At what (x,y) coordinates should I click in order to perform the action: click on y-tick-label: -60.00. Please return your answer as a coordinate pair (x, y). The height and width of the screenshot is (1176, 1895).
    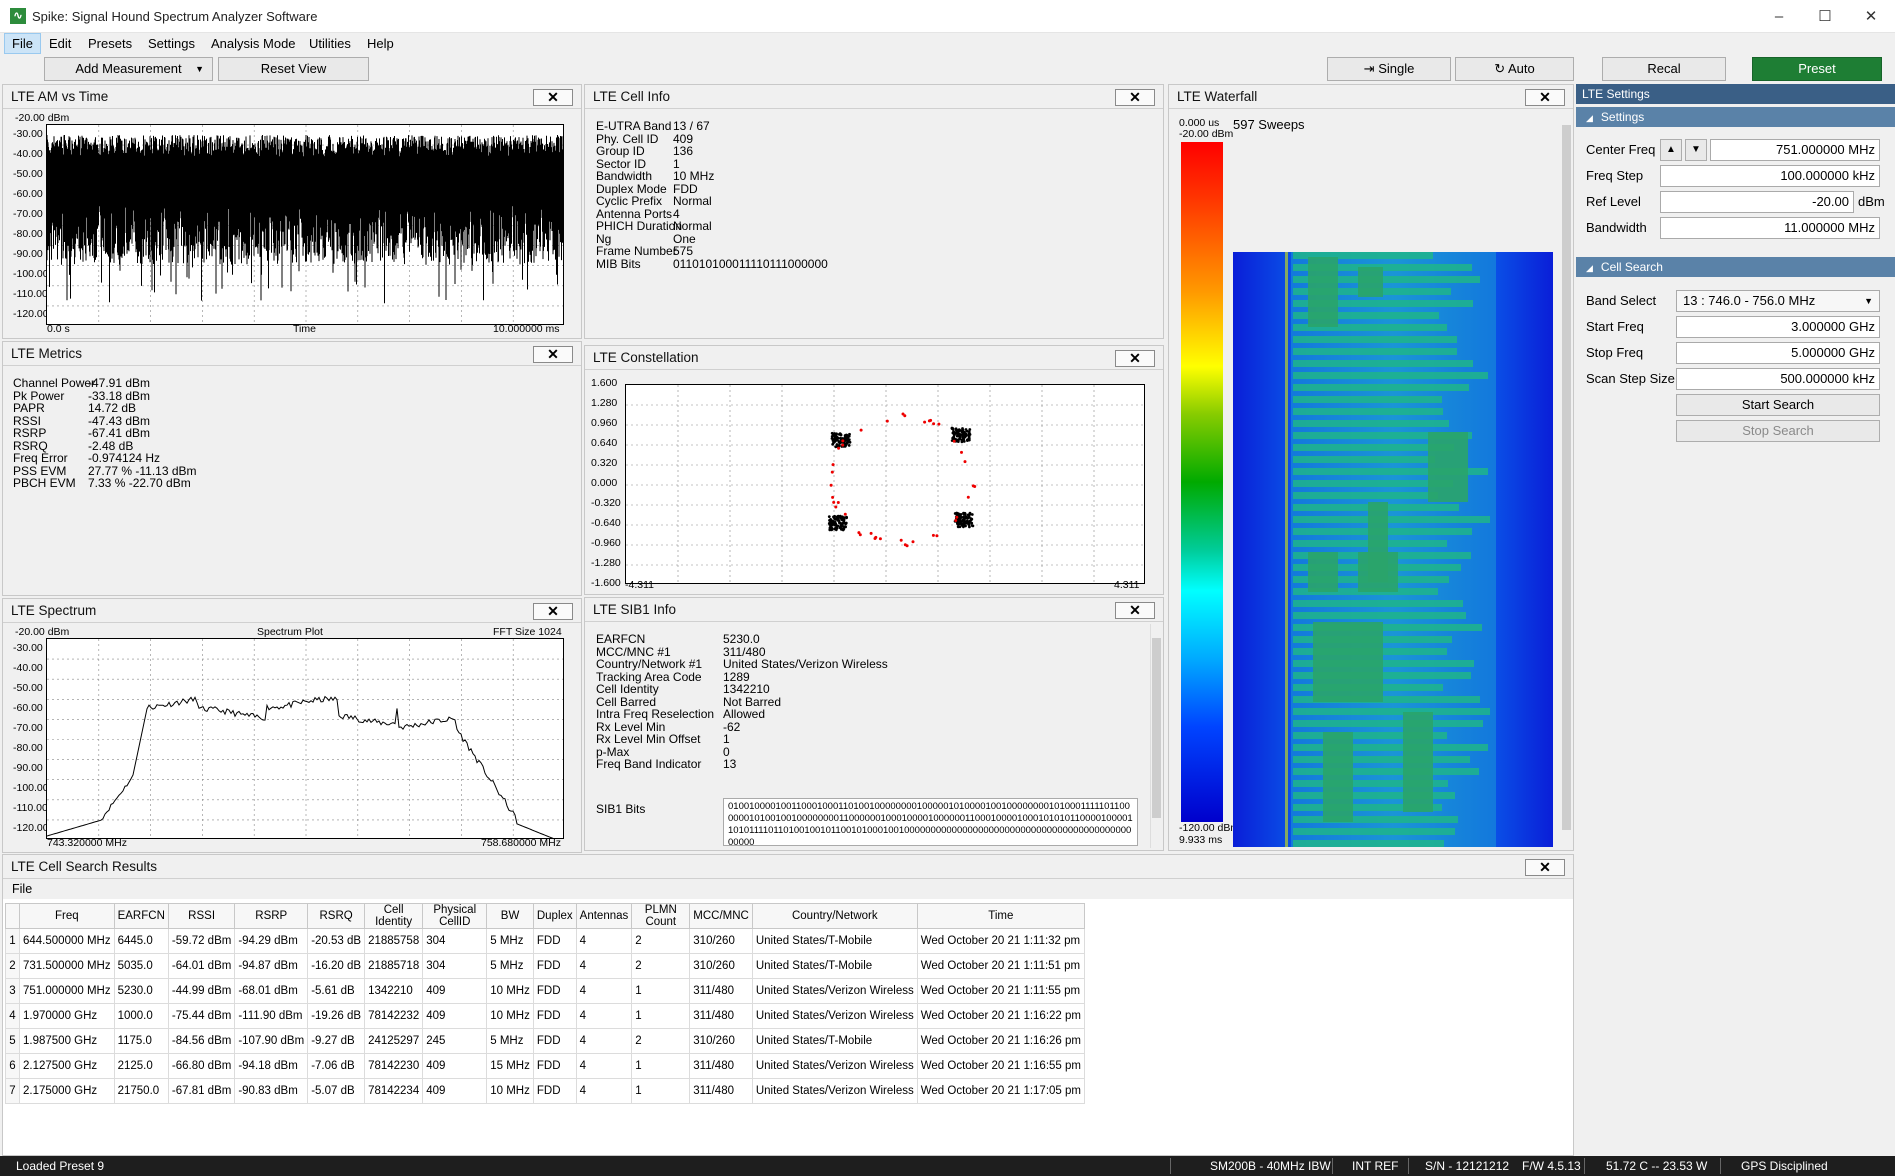
    Looking at the image, I should click on (28, 194).